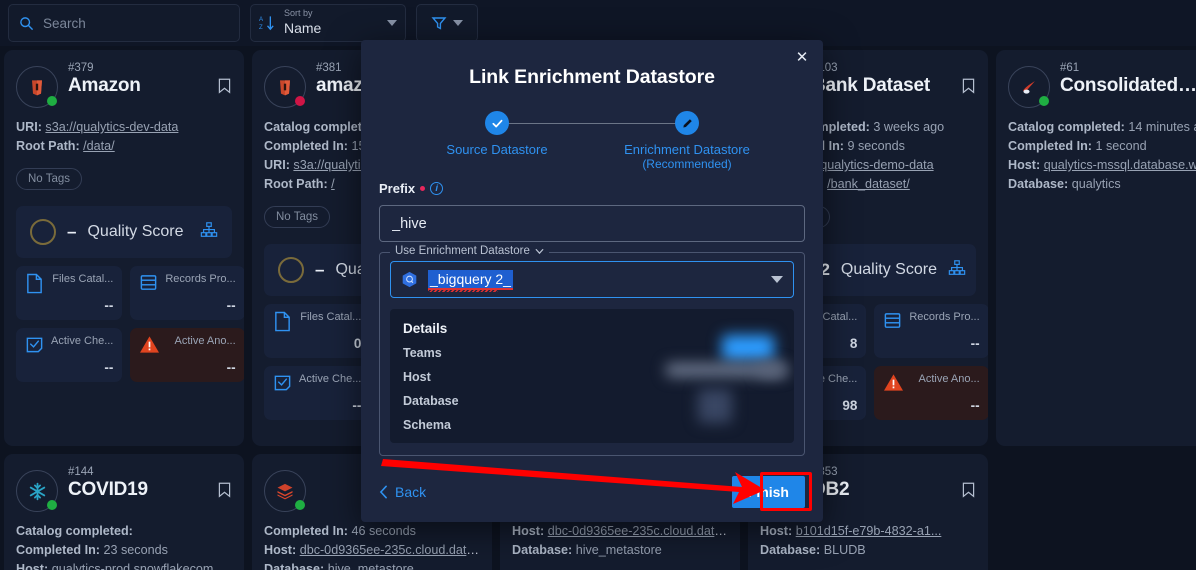  I want to click on close-icon: ✕, so click(802, 58).